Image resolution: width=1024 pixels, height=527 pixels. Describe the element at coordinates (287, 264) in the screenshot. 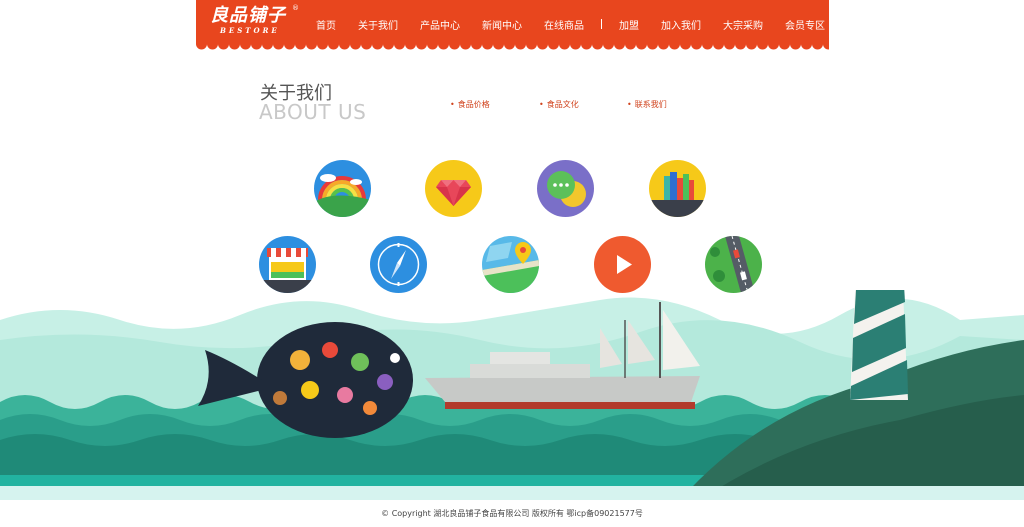

I see `store-icon` at that location.